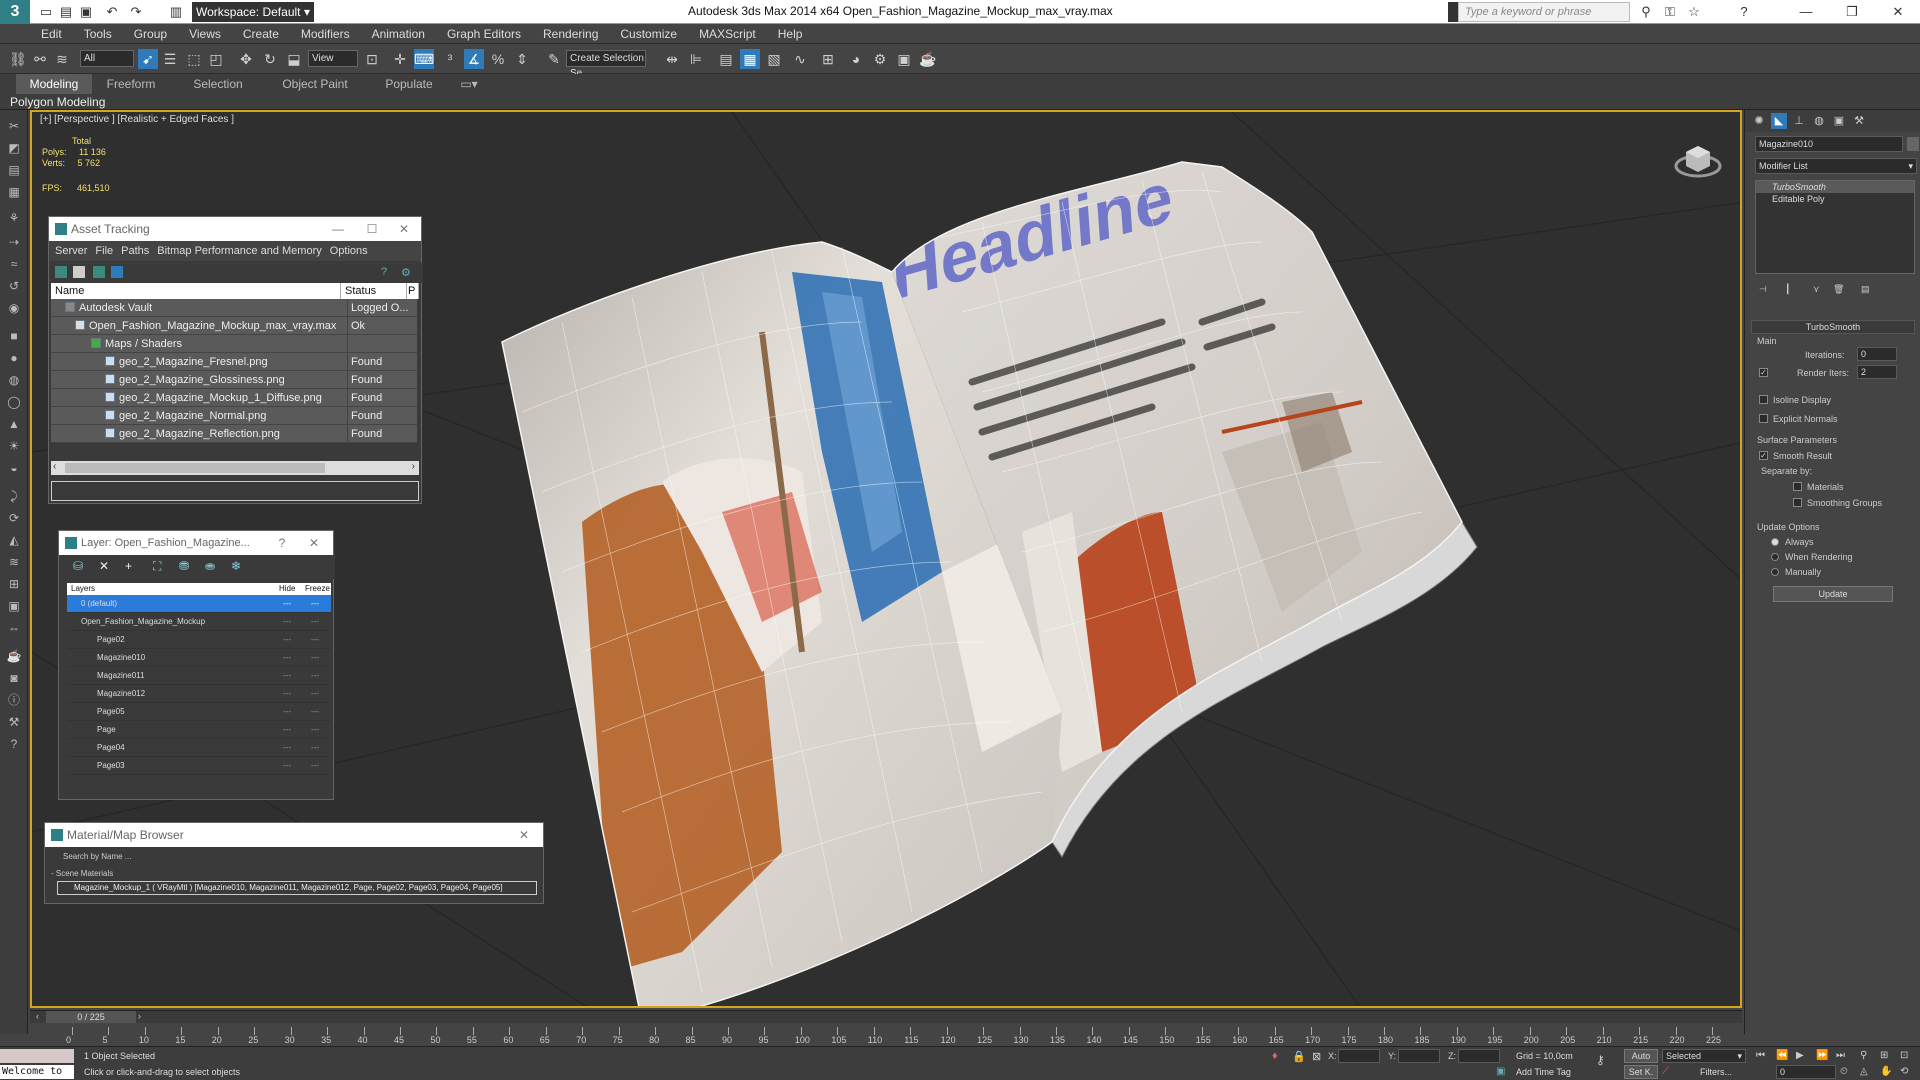 This screenshot has height=1080, width=1920. What do you see at coordinates (14, 192) in the screenshot?
I see `grid-icon: ▦` at bounding box center [14, 192].